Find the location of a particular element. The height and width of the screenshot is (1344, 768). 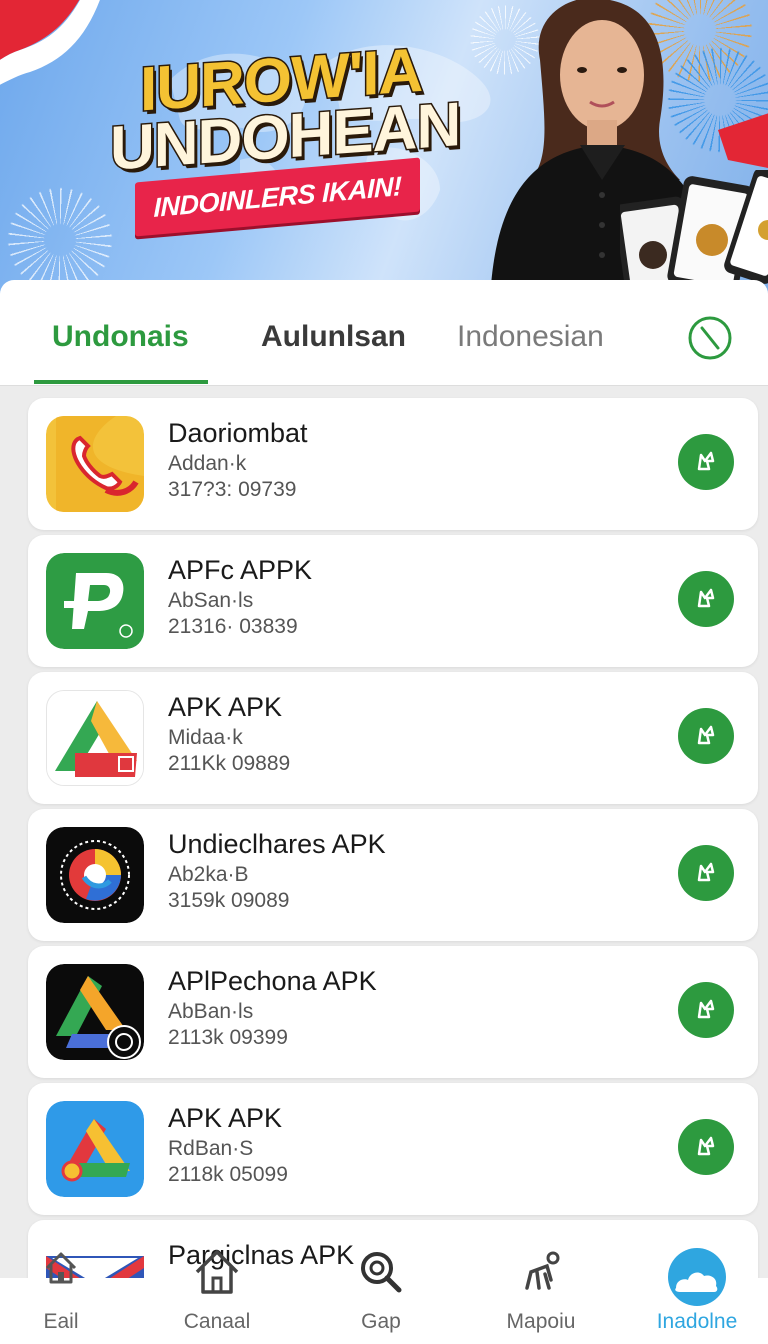

tab-undonais: Undonais is located at coordinates (120, 337).